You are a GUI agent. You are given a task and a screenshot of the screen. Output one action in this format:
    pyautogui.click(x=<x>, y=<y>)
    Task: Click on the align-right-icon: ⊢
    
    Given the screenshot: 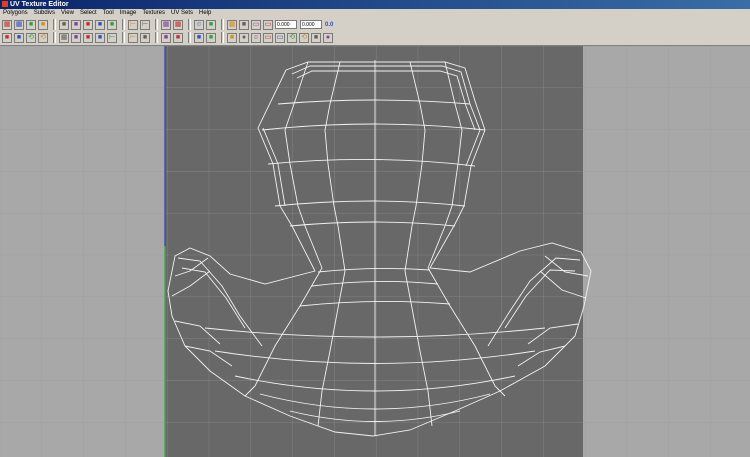 What is the action you would take?
    pyautogui.click(x=145, y=24)
    